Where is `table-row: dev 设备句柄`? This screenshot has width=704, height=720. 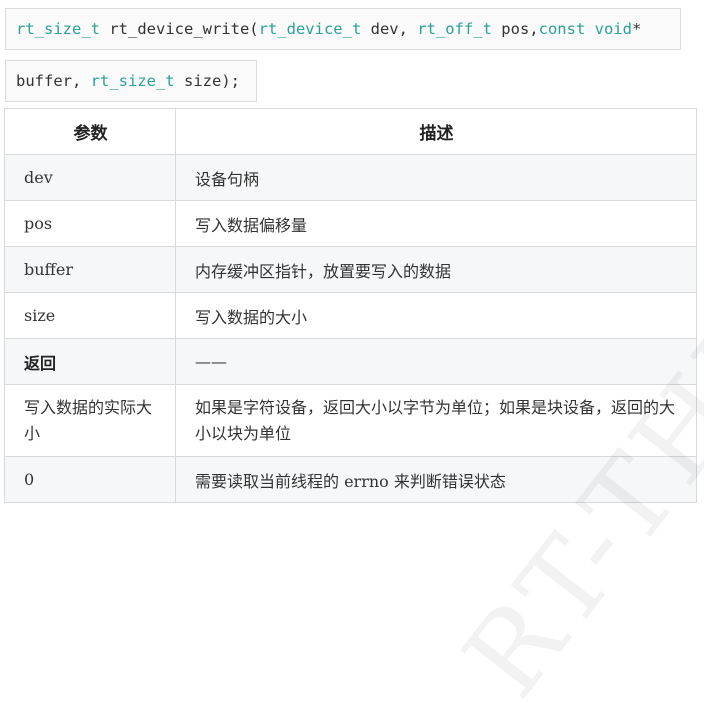
table-row: dev 设备句柄 is located at coordinates (350, 177).